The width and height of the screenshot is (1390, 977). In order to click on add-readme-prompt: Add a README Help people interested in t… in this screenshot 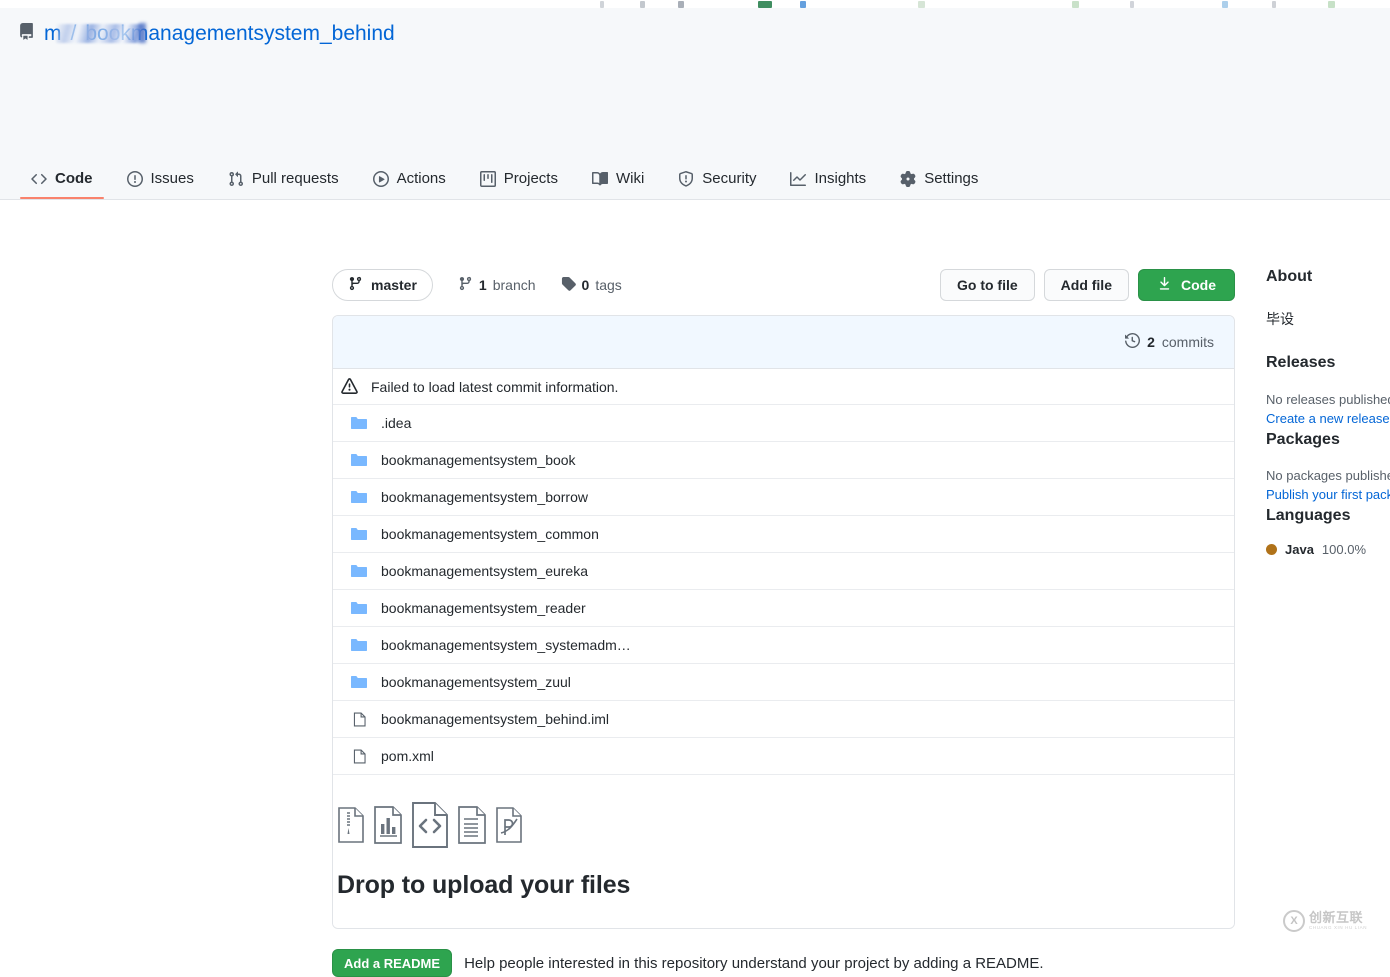, I will do `click(783, 963)`.